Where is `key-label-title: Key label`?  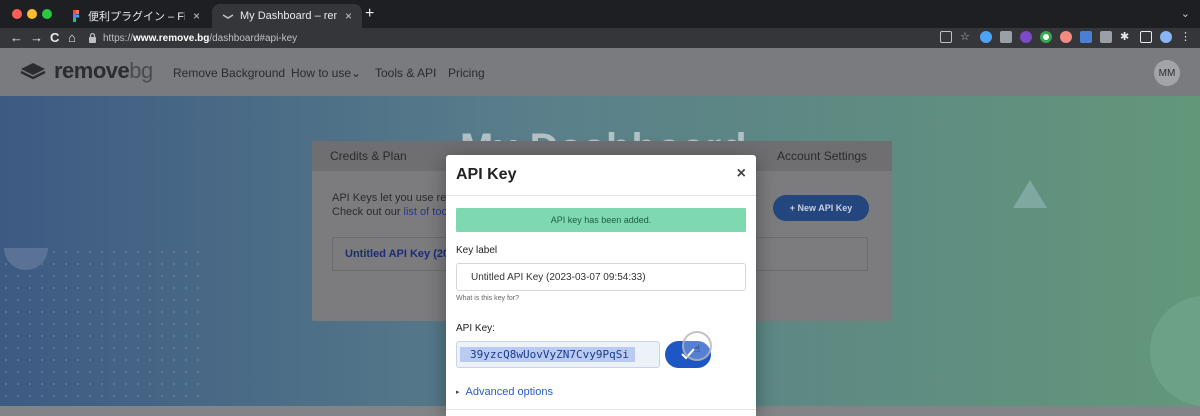
key-label-title: Key label is located at coordinates (477, 250).